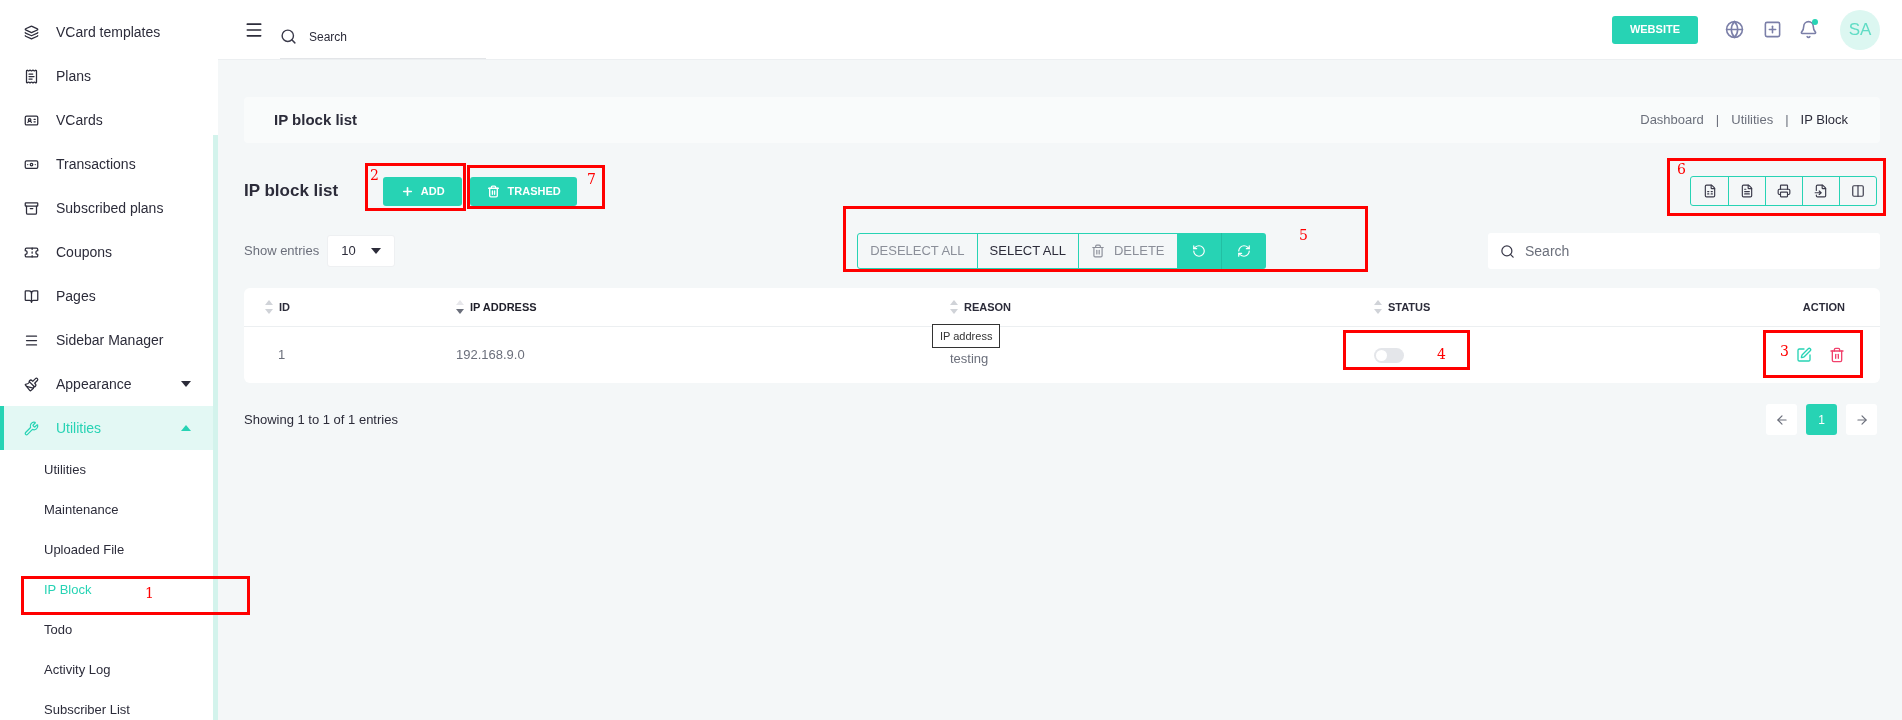 The image size is (1902, 720). What do you see at coordinates (1784, 351) in the screenshot?
I see `annotation-number: 3` at bounding box center [1784, 351].